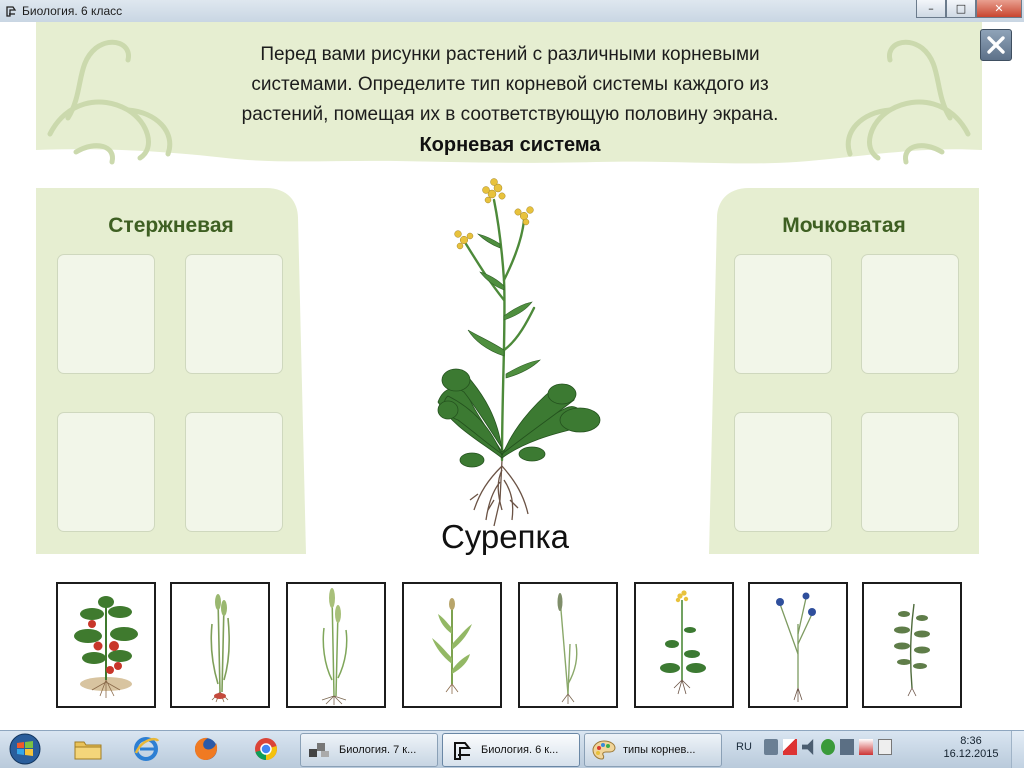 This screenshot has height=768, width=1024. I want to click on antivirus-icon, so click(828, 747).